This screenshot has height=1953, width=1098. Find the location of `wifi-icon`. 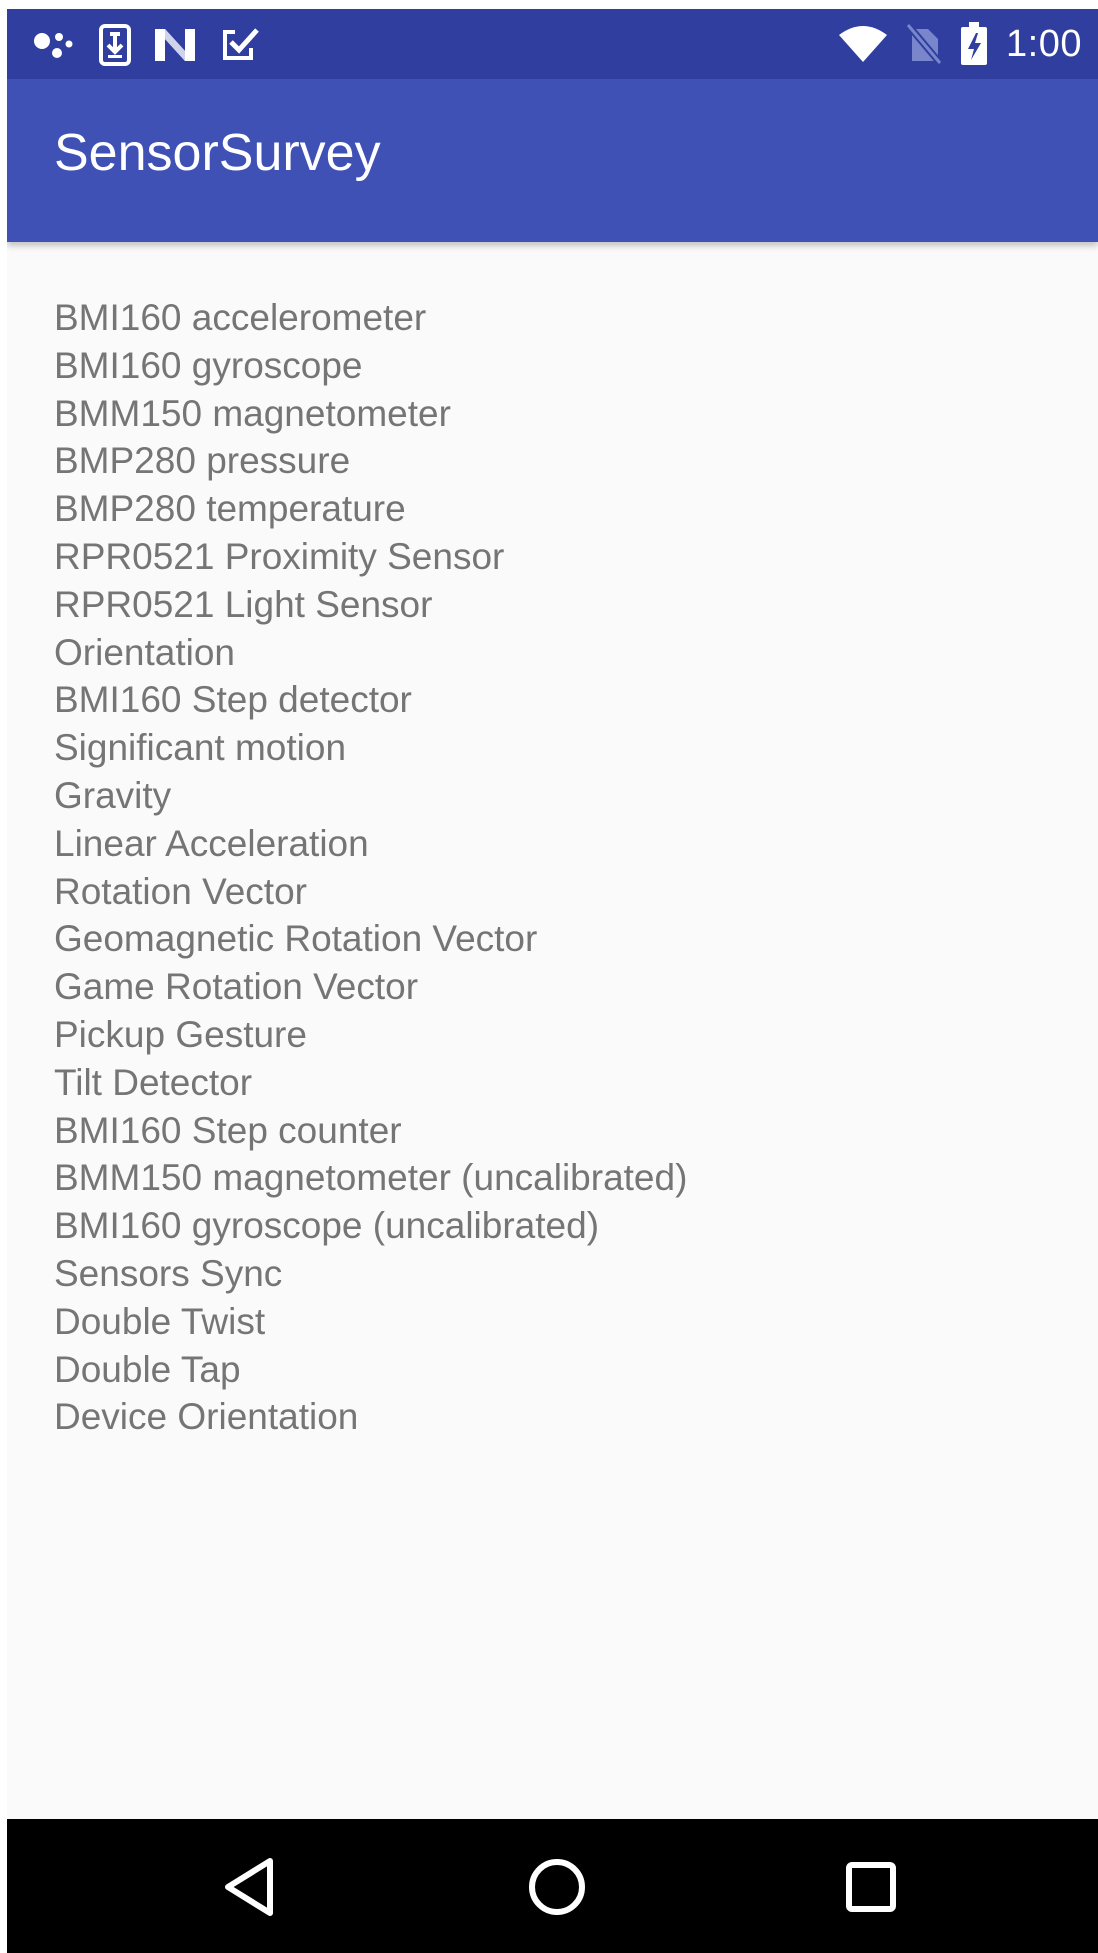

wifi-icon is located at coordinates (863, 44).